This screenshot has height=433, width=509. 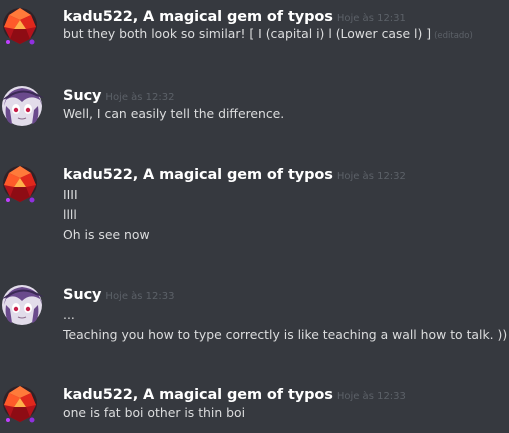 I want to click on message-text: Oh is see now, so click(x=106, y=234).